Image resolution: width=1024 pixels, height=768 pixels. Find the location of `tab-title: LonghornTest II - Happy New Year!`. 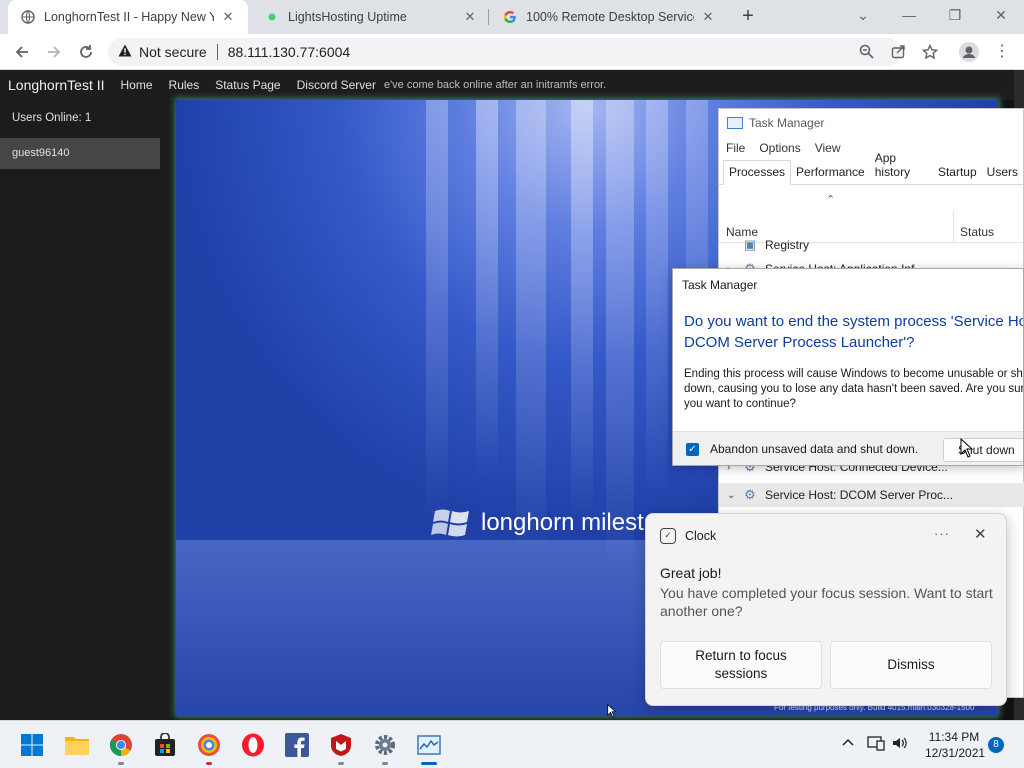

tab-title: LonghornTest II - Happy New Year! is located at coordinates (129, 17).